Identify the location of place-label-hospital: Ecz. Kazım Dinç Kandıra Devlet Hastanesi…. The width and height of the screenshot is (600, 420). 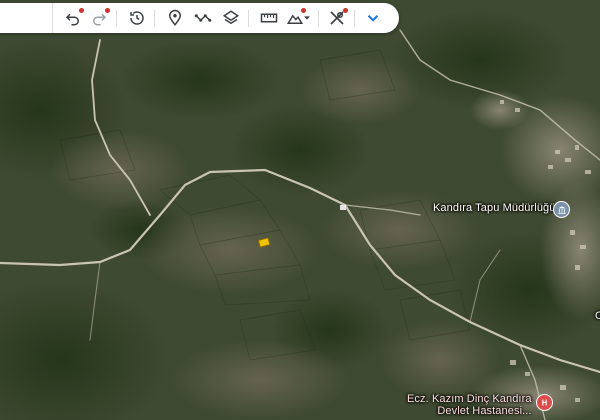
(469, 405).